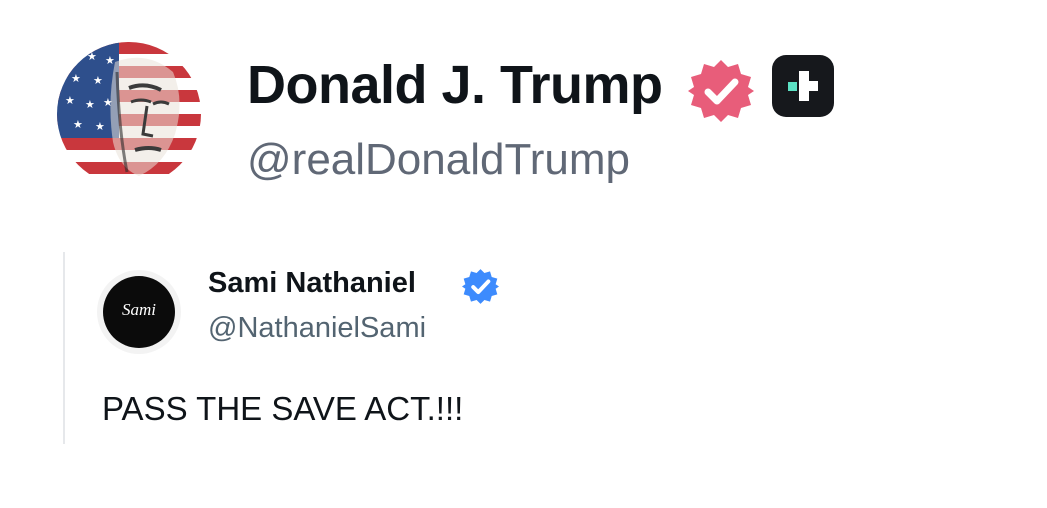 The height and width of the screenshot is (508, 1047). What do you see at coordinates (438, 160) in the screenshot?
I see `author-handle: @realDonaldTrump` at bounding box center [438, 160].